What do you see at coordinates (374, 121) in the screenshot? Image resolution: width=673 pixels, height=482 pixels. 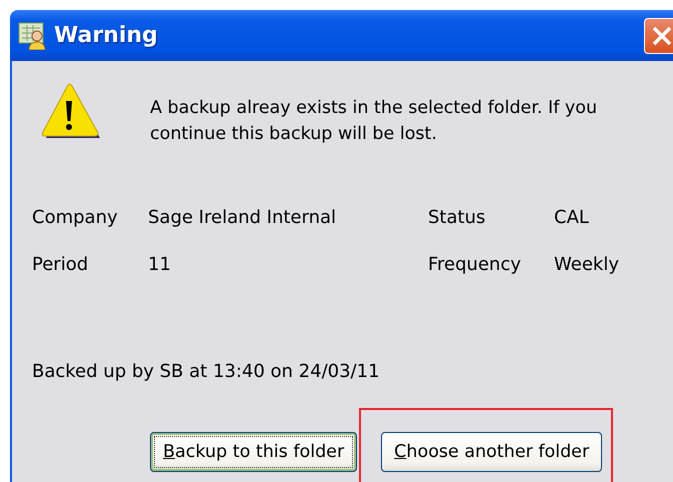 I see `warning-message: A backup alreay exists in the selected folder. If you continue this backup will be lost.` at bounding box center [374, 121].